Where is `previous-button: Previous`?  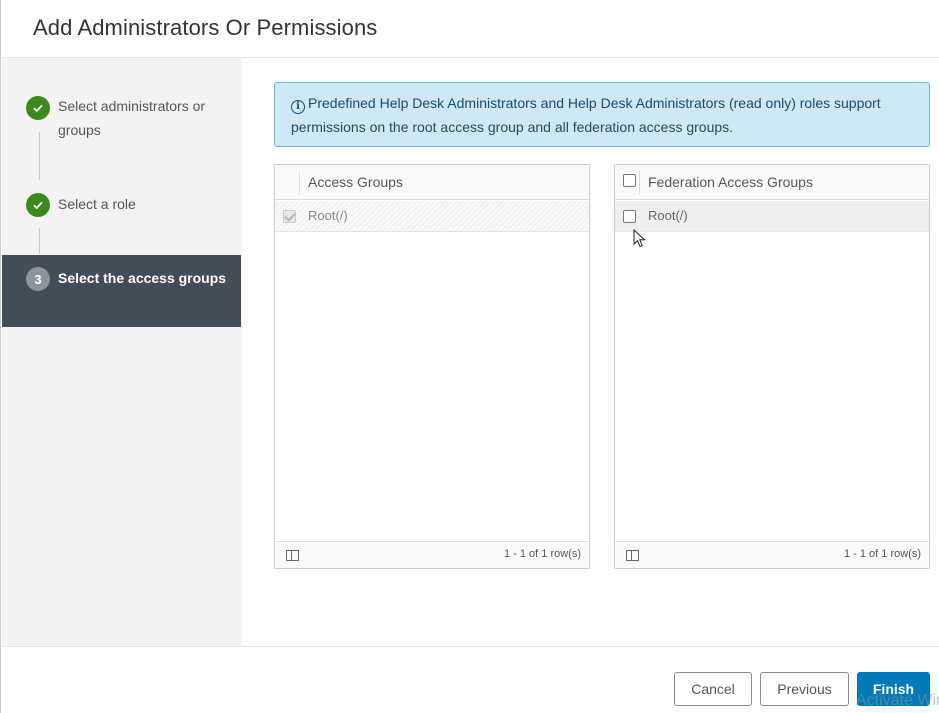
previous-button: Previous is located at coordinates (804, 689).